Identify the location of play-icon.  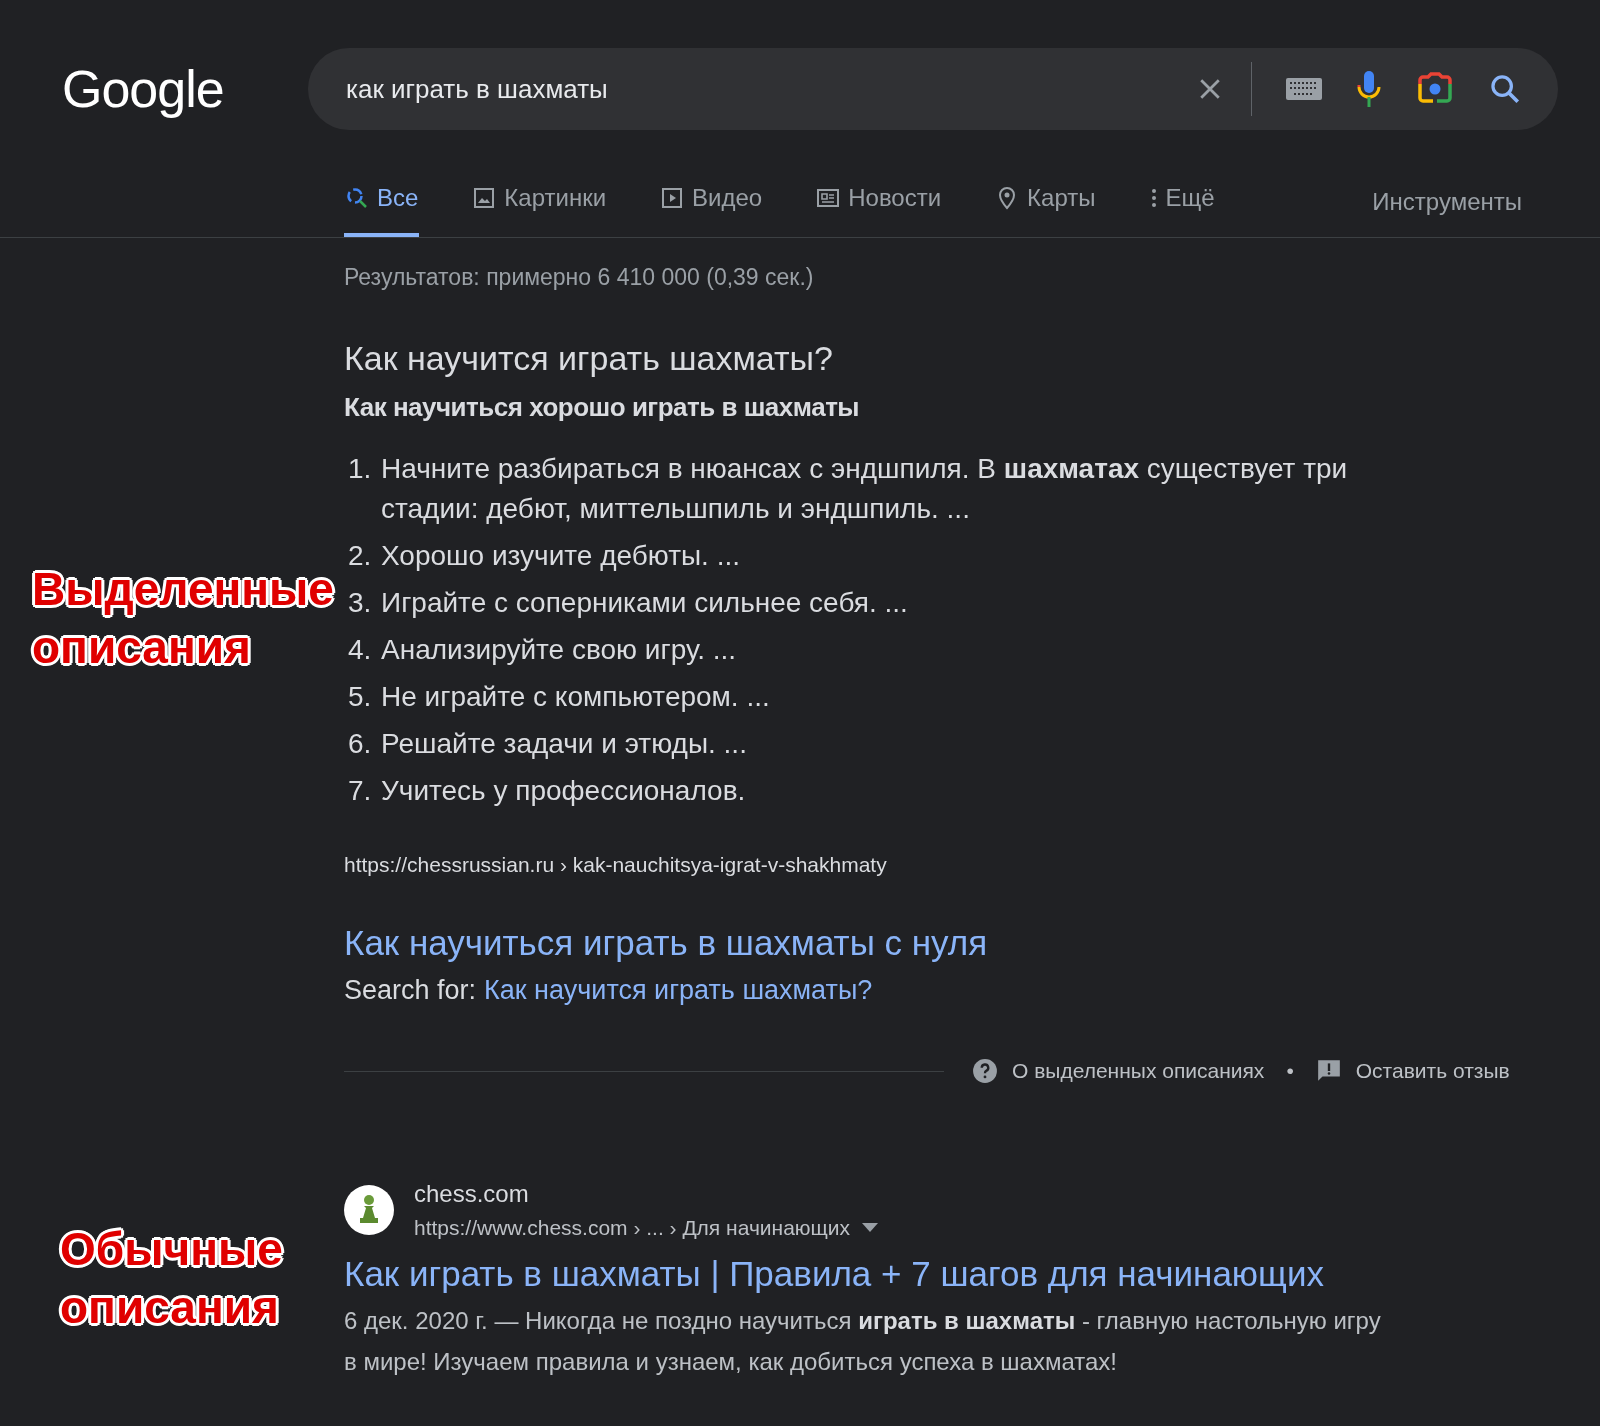
(672, 198).